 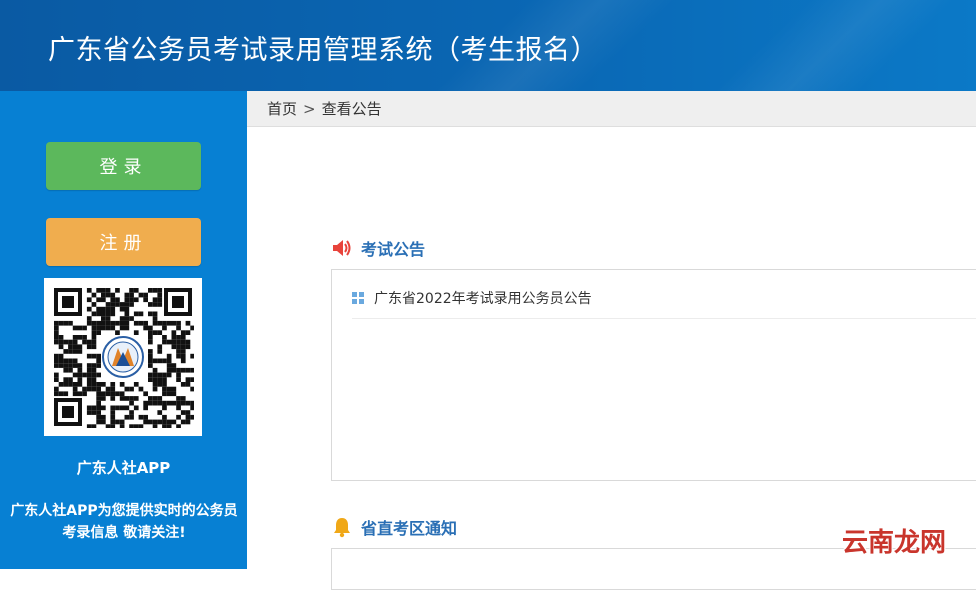 What do you see at coordinates (123, 166) in the screenshot?
I see `login-button: 登录` at bounding box center [123, 166].